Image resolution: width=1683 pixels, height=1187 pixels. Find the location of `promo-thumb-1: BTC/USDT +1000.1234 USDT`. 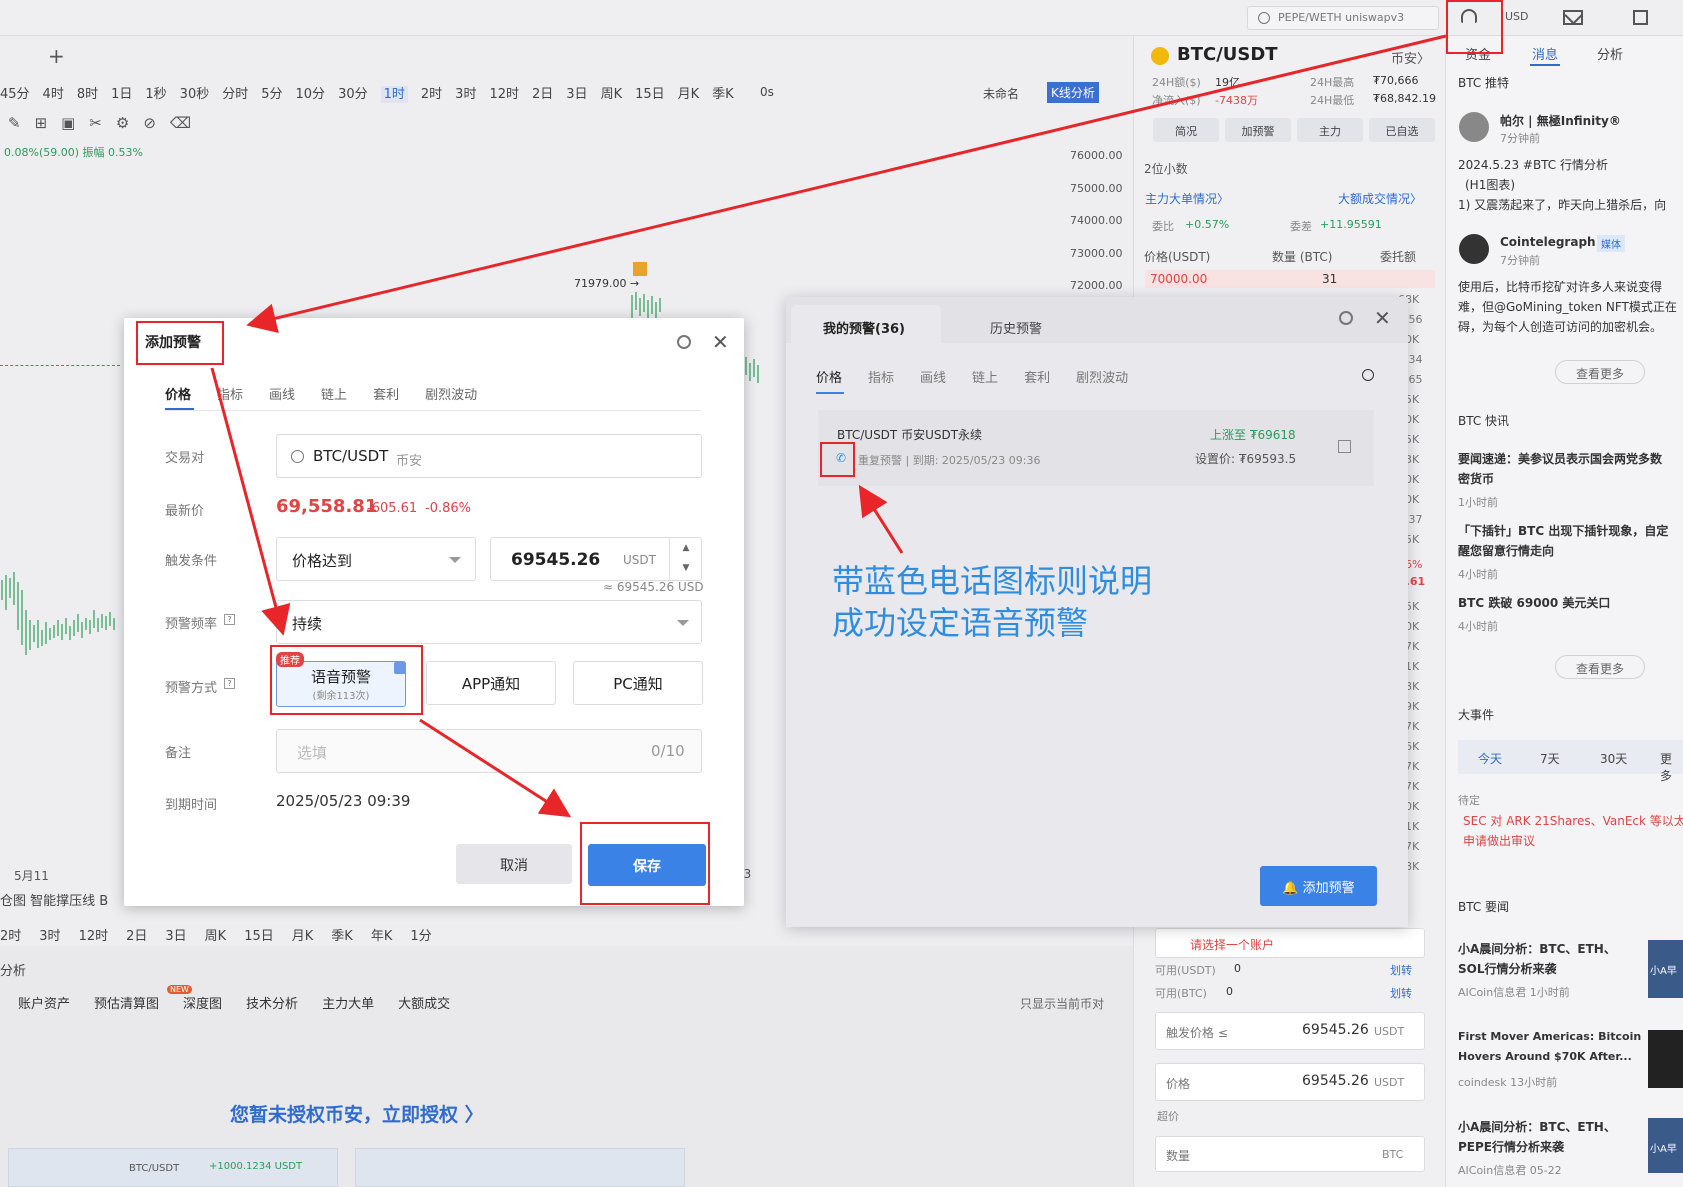

promo-thumb-1: BTC/USDT +1000.1234 USDT is located at coordinates (173, 1167).